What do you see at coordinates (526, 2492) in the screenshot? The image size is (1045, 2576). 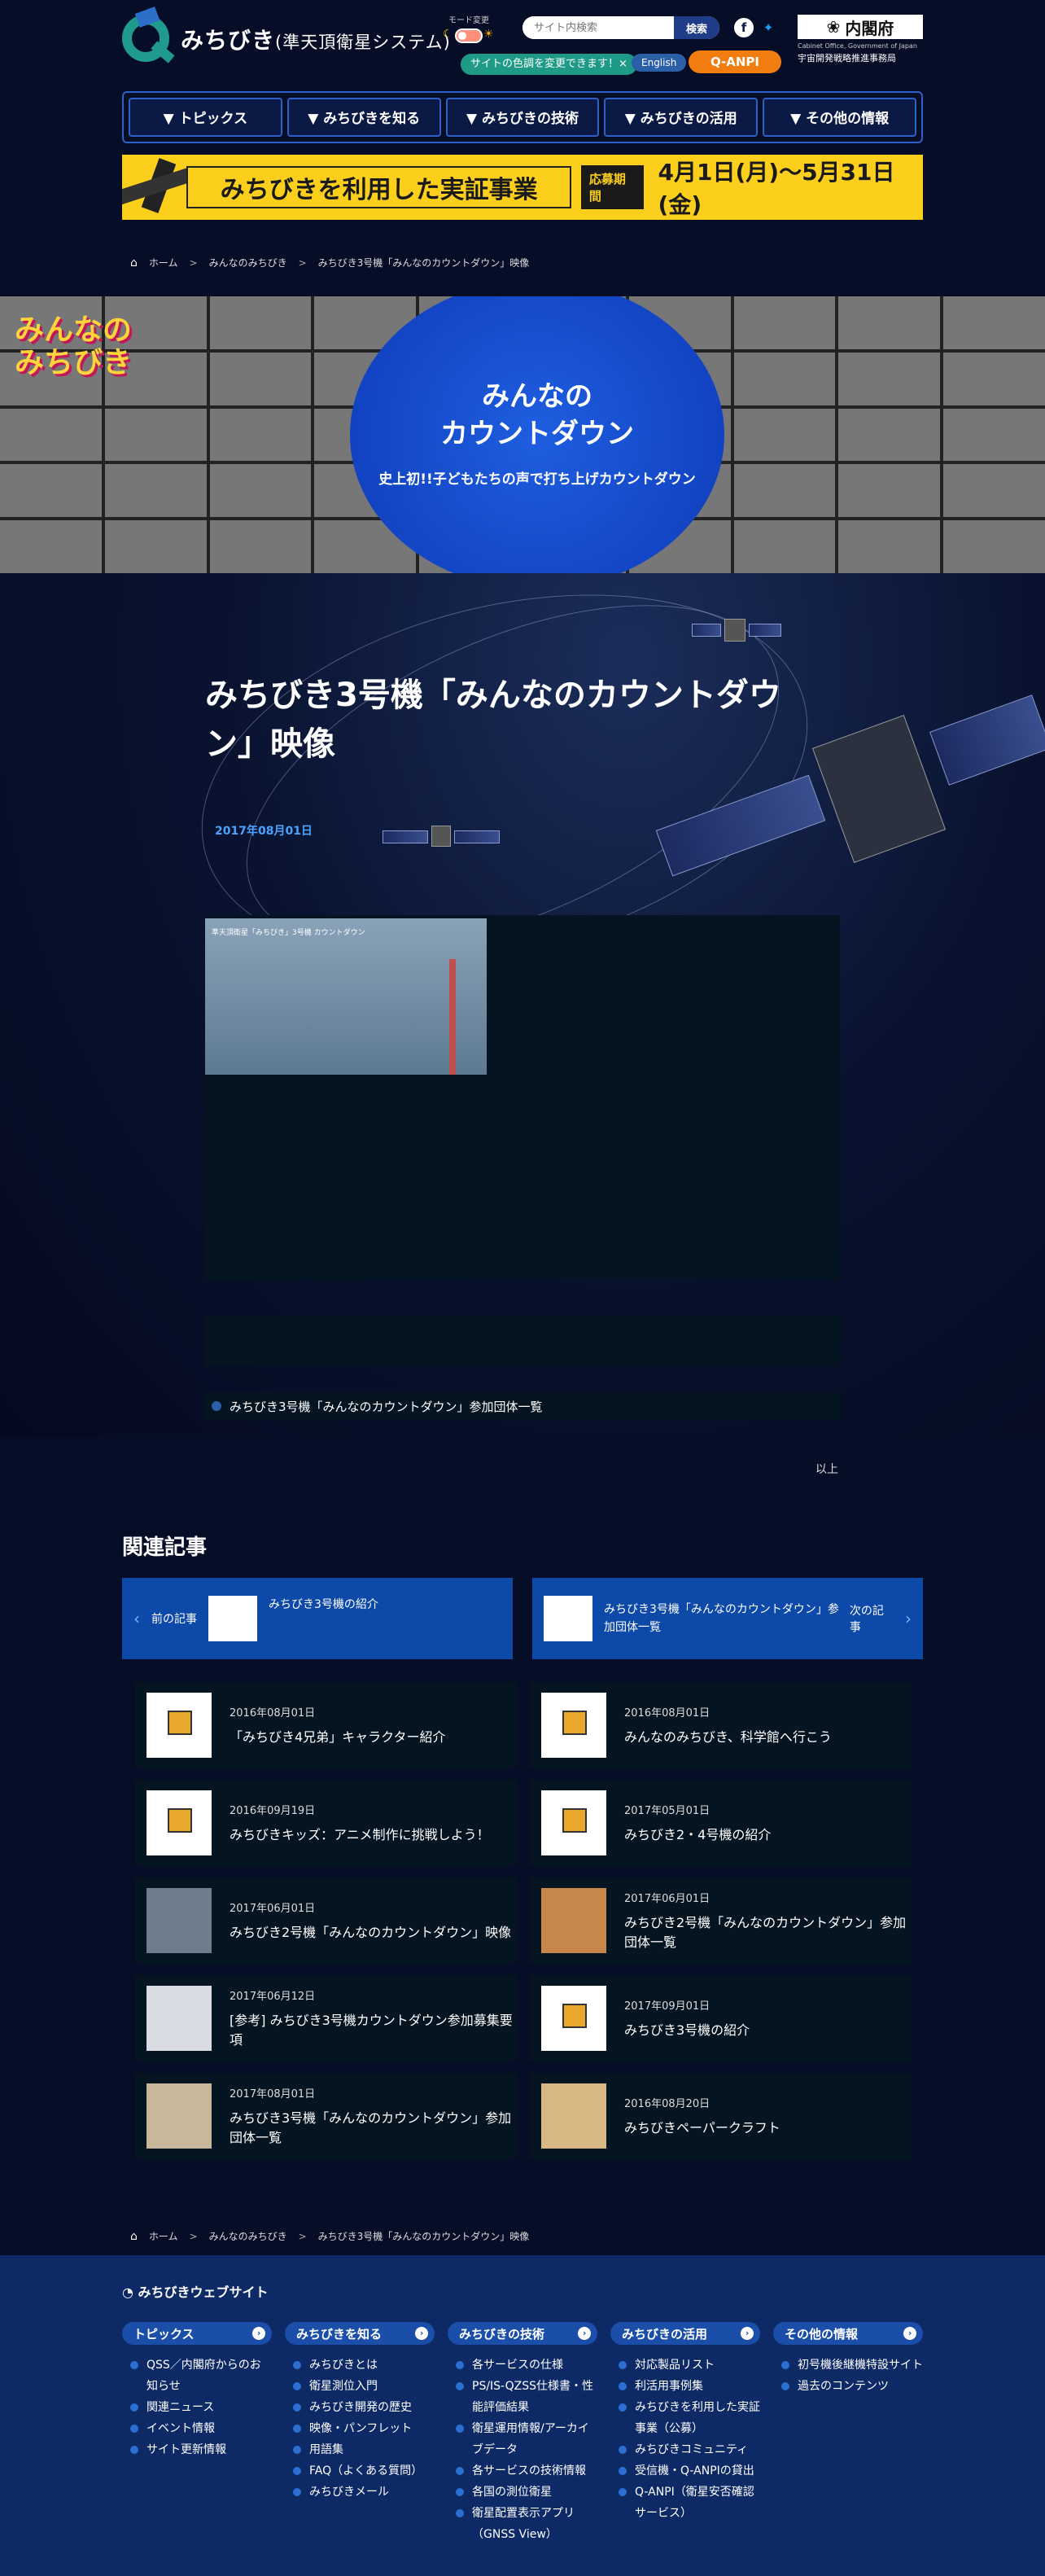 I see `footer-link: 各国の測位衛星` at bounding box center [526, 2492].